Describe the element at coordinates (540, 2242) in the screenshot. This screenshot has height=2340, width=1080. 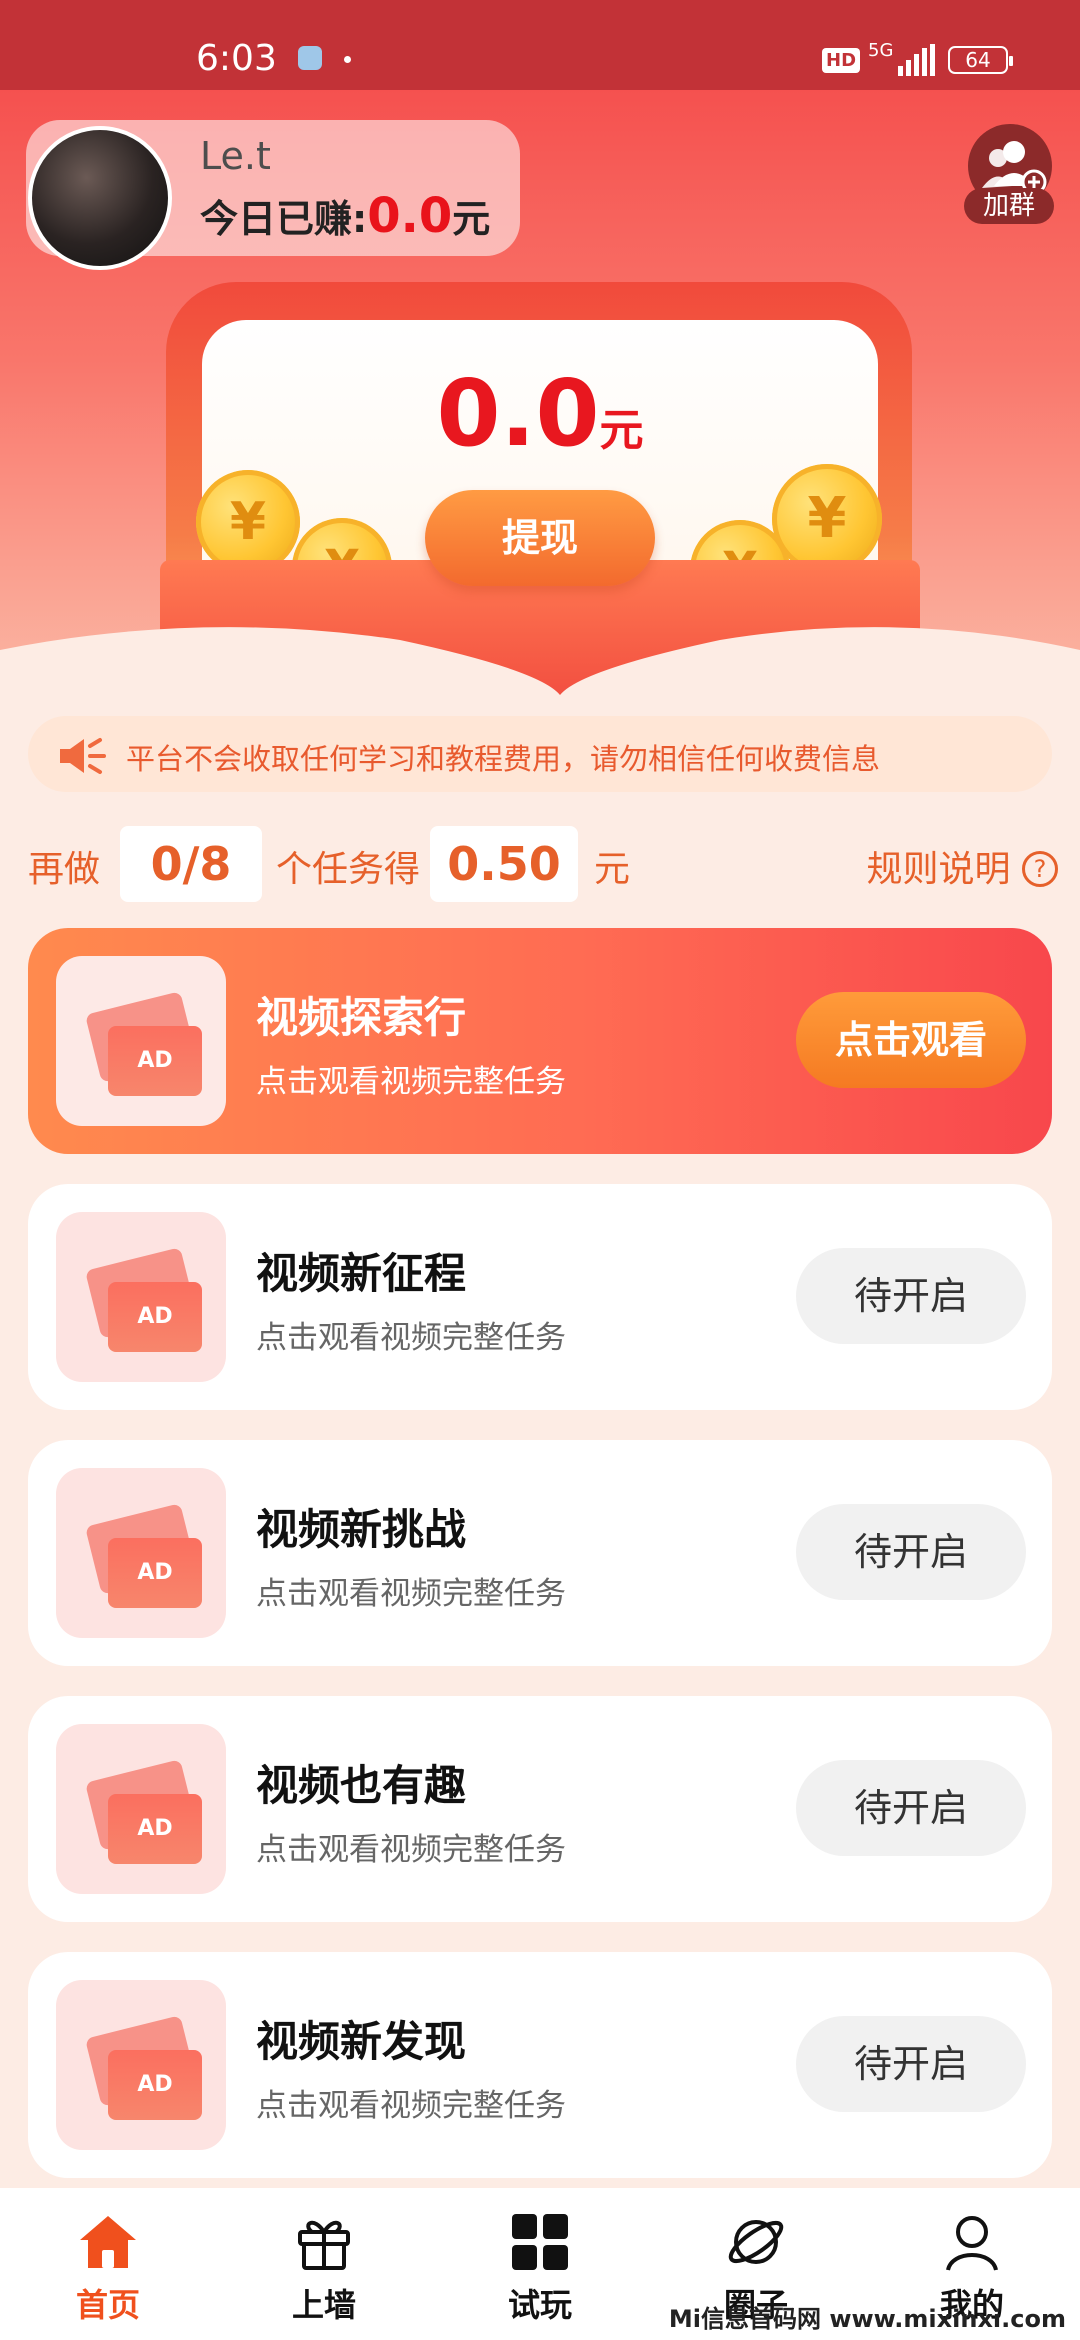
I see `grid-icon` at that location.